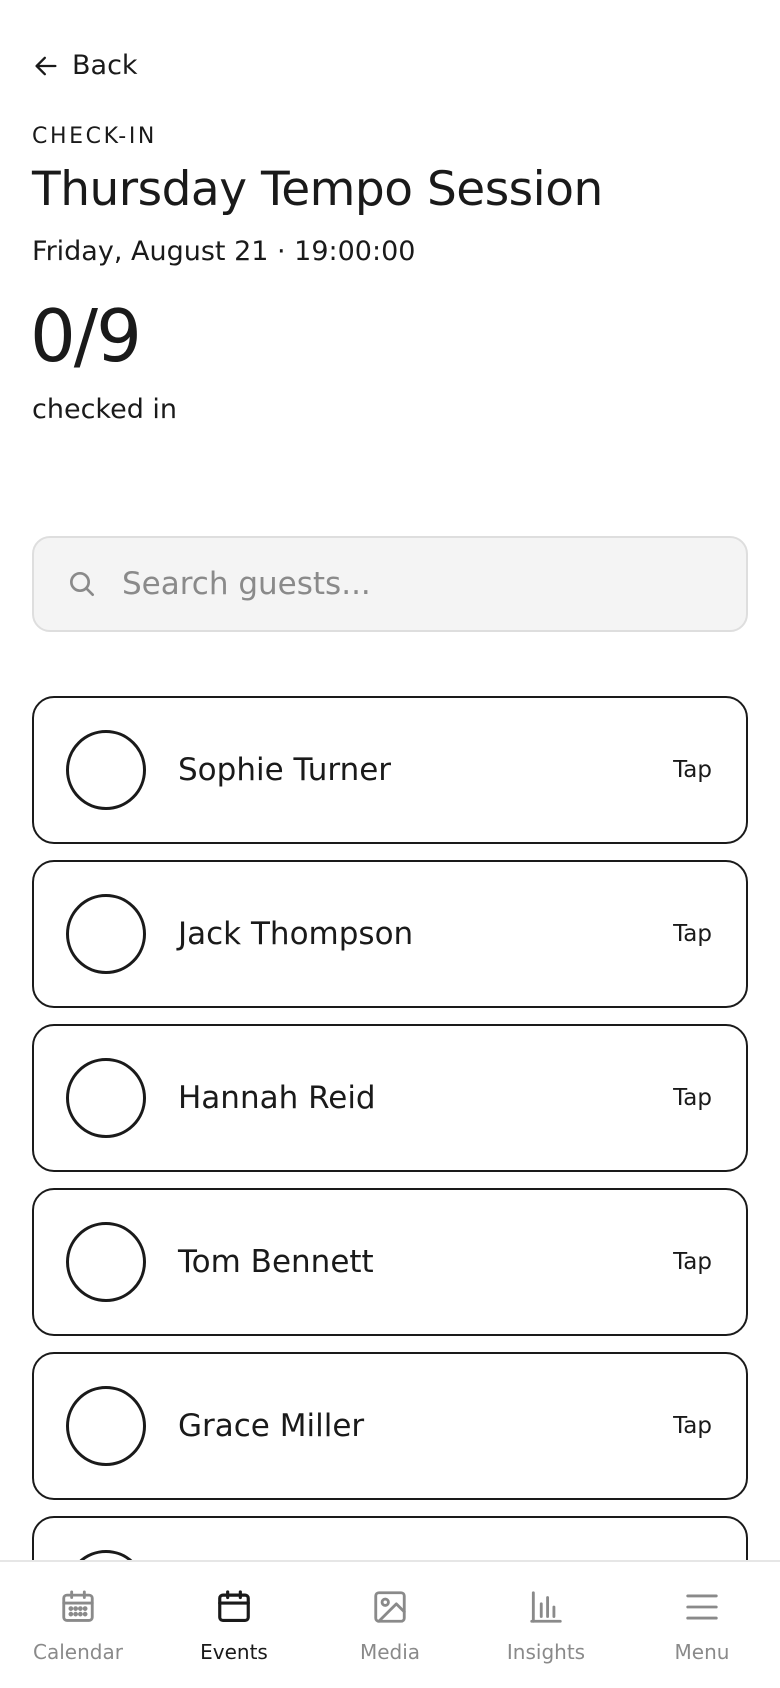 This screenshot has height=1688, width=780. I want to click on tab-label: Calendar, so click(78, 1652).